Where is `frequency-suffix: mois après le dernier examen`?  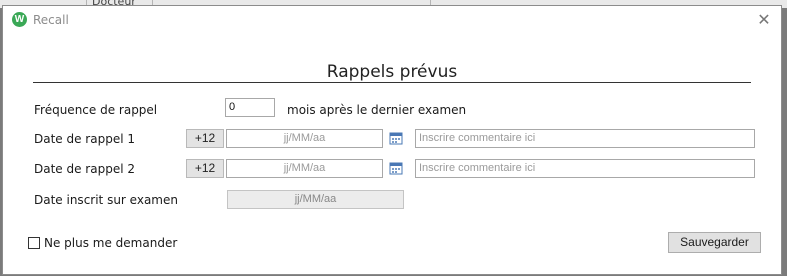 frequency-suffix: mois après le dernier examen is located at coordinates (377, 110).